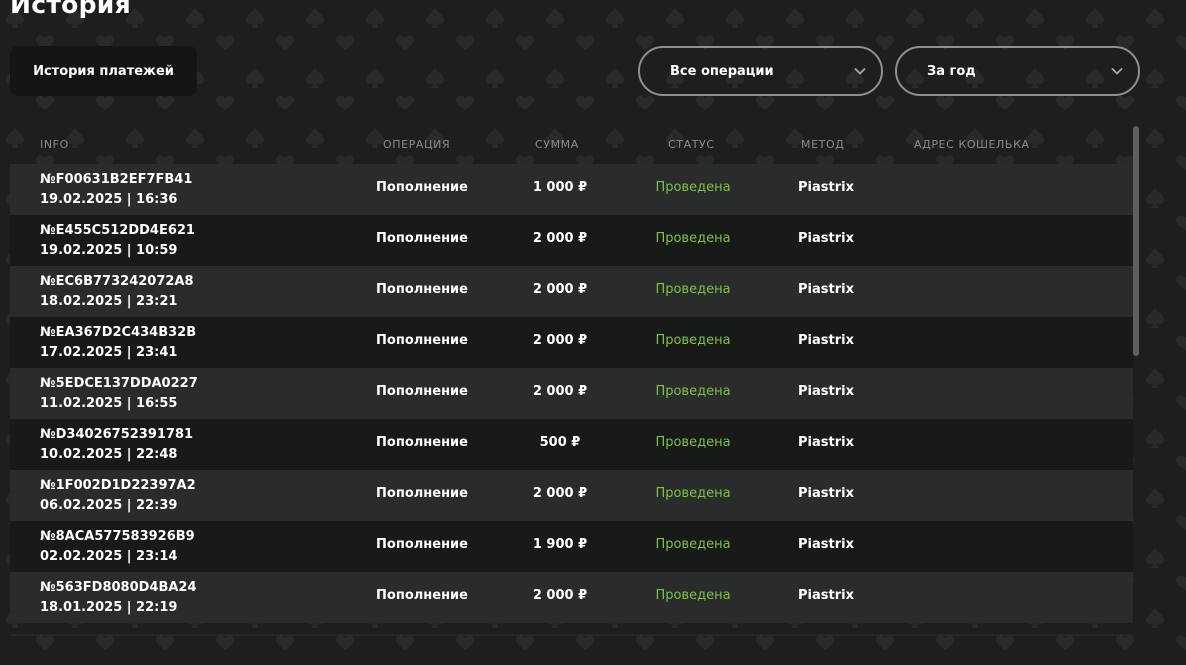 Image resolution: width=1186 pixels, height=665 pixels. I want to click on transaction-date: 10.02.2025 | 22:48, so click(109, 454).